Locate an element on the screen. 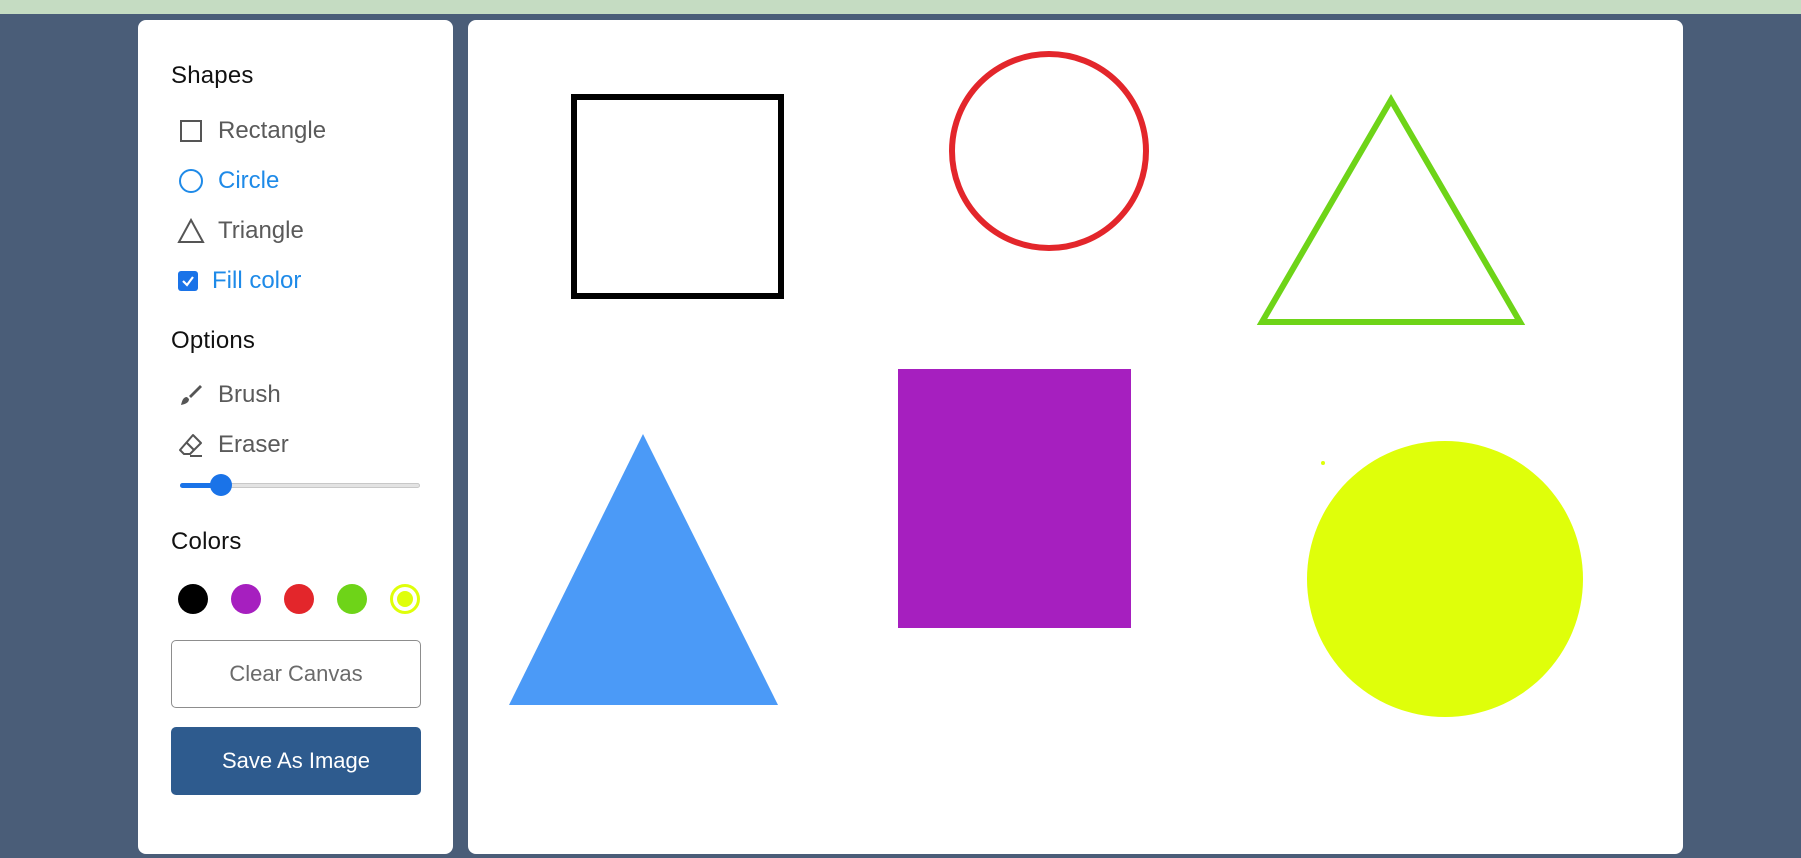 This screenshot has width=1801, height=858. fill-color-label: Fill color is located at coordinates (257, 280).